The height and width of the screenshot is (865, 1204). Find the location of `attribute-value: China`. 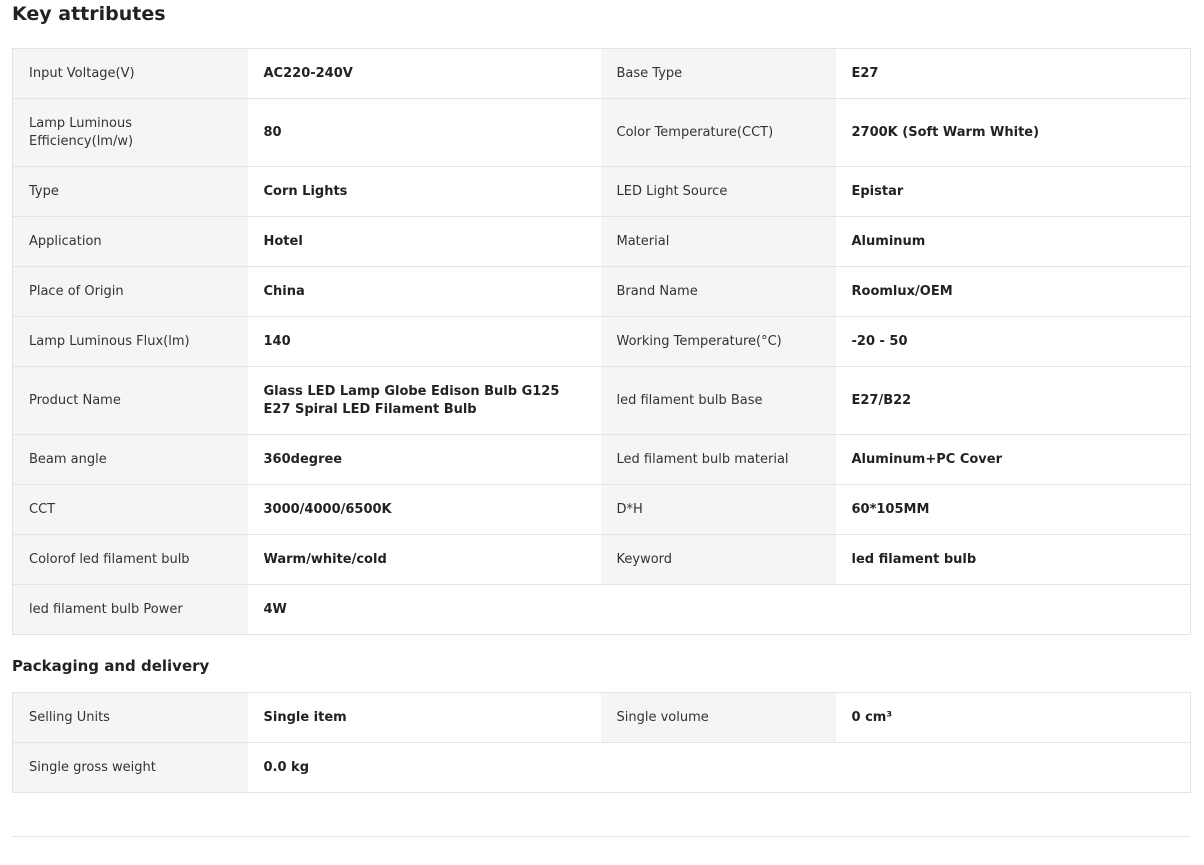

attribute-value: China is located at coordinates (424, 291).